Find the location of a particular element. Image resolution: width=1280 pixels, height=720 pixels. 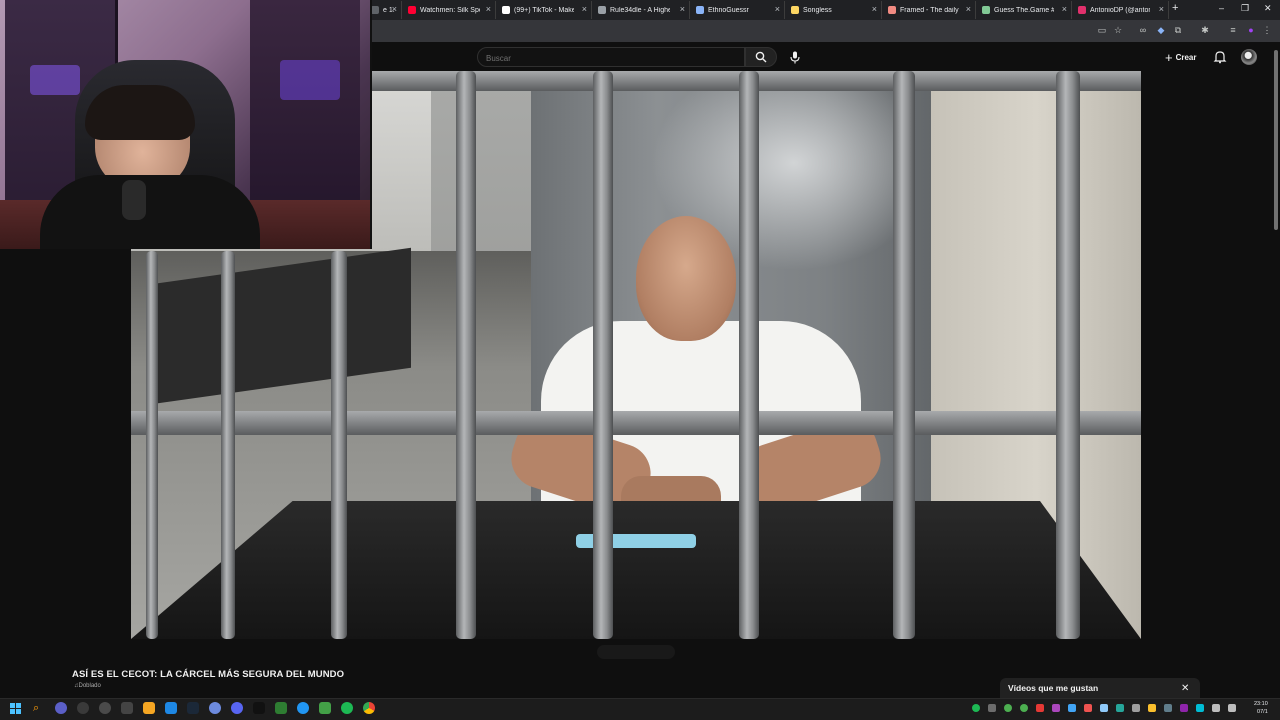

music-icon is located at coordinates (795, 10).